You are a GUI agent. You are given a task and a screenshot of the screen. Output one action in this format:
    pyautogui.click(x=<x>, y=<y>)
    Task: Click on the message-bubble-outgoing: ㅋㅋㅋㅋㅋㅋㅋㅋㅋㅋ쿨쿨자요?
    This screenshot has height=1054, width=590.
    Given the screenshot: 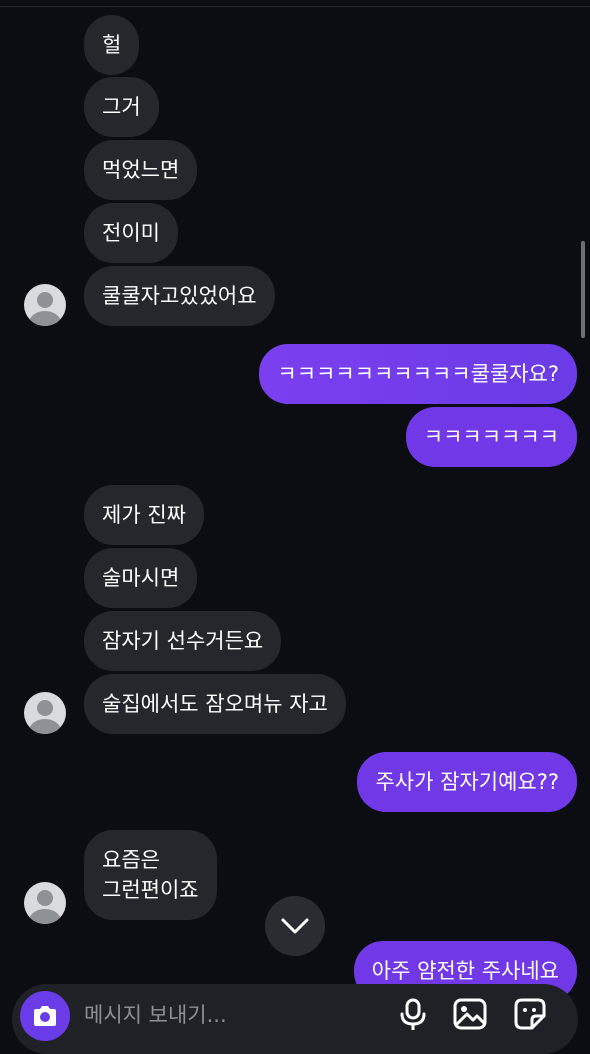 What is the action you would take?
    pyautogui.click(x=418, y=374)
    